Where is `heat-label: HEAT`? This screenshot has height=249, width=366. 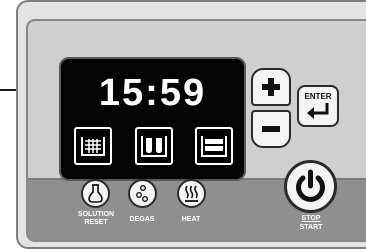 heat-label: HEAT is located at coordinates (191, 219).